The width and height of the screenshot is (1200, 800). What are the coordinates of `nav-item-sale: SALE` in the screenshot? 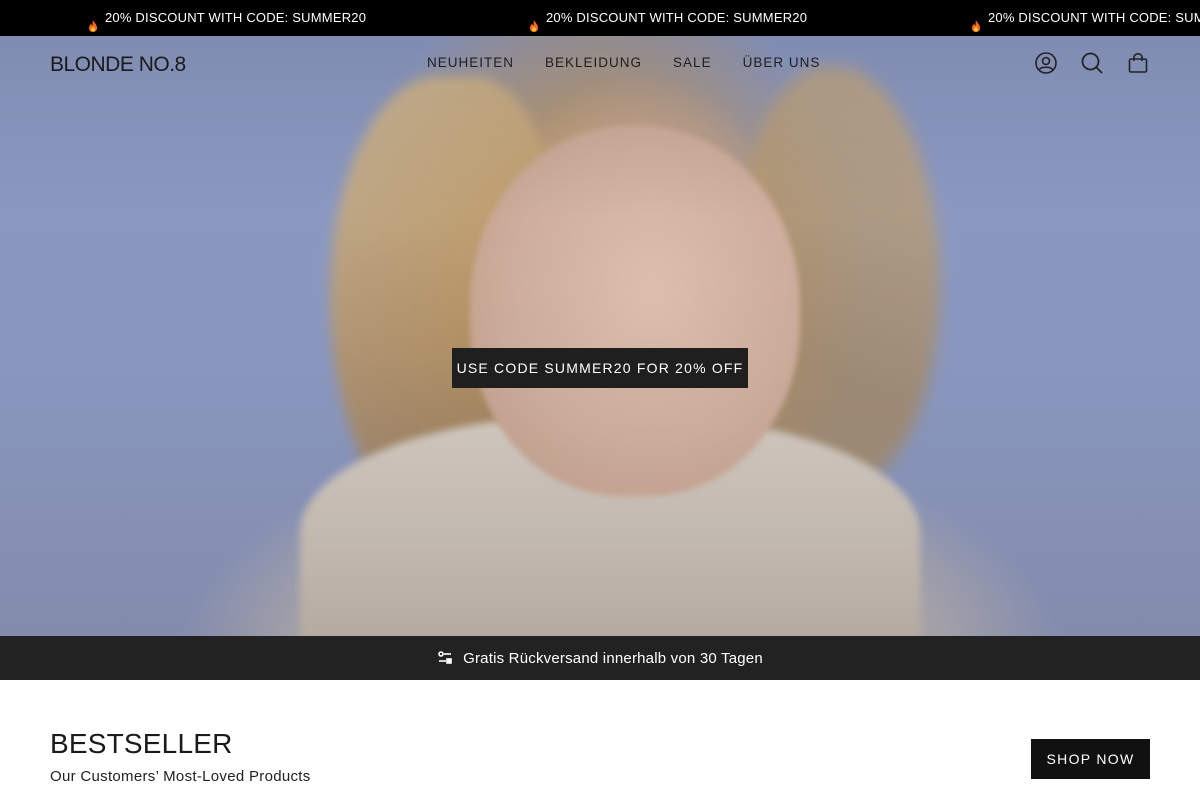 It's located at (692, 62).